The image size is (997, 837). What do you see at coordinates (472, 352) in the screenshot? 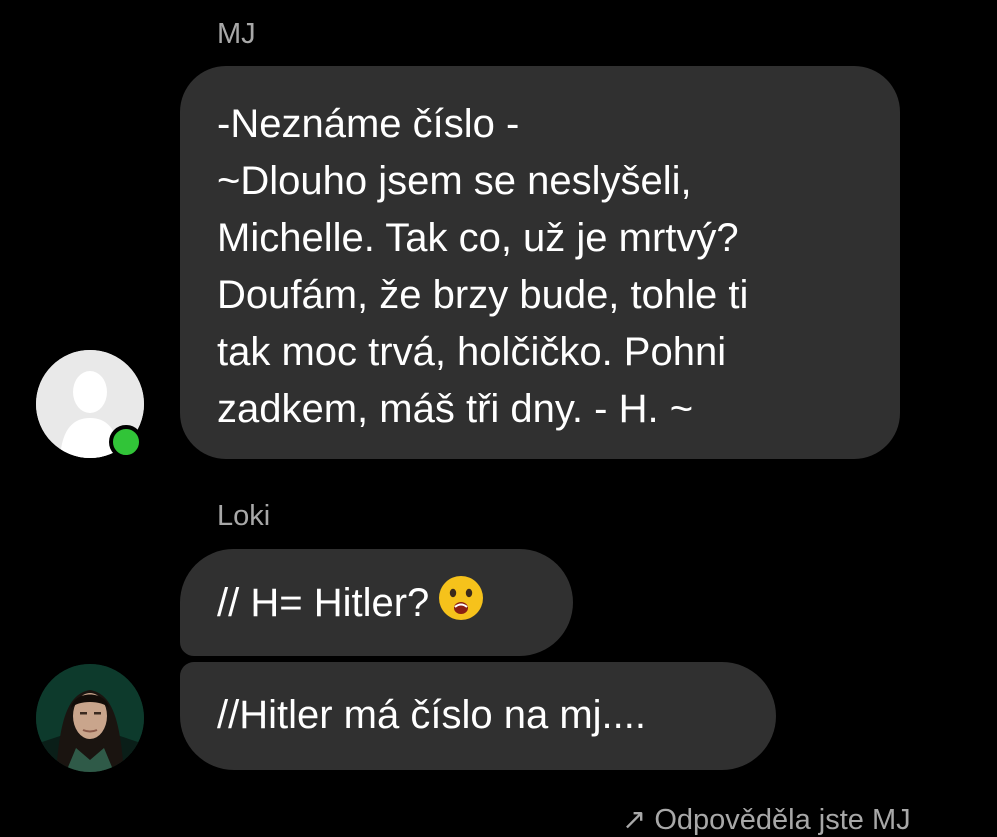
I see `message-line: tak moc trvá, holčičko. Pohni` at bounding box center [472, 352].